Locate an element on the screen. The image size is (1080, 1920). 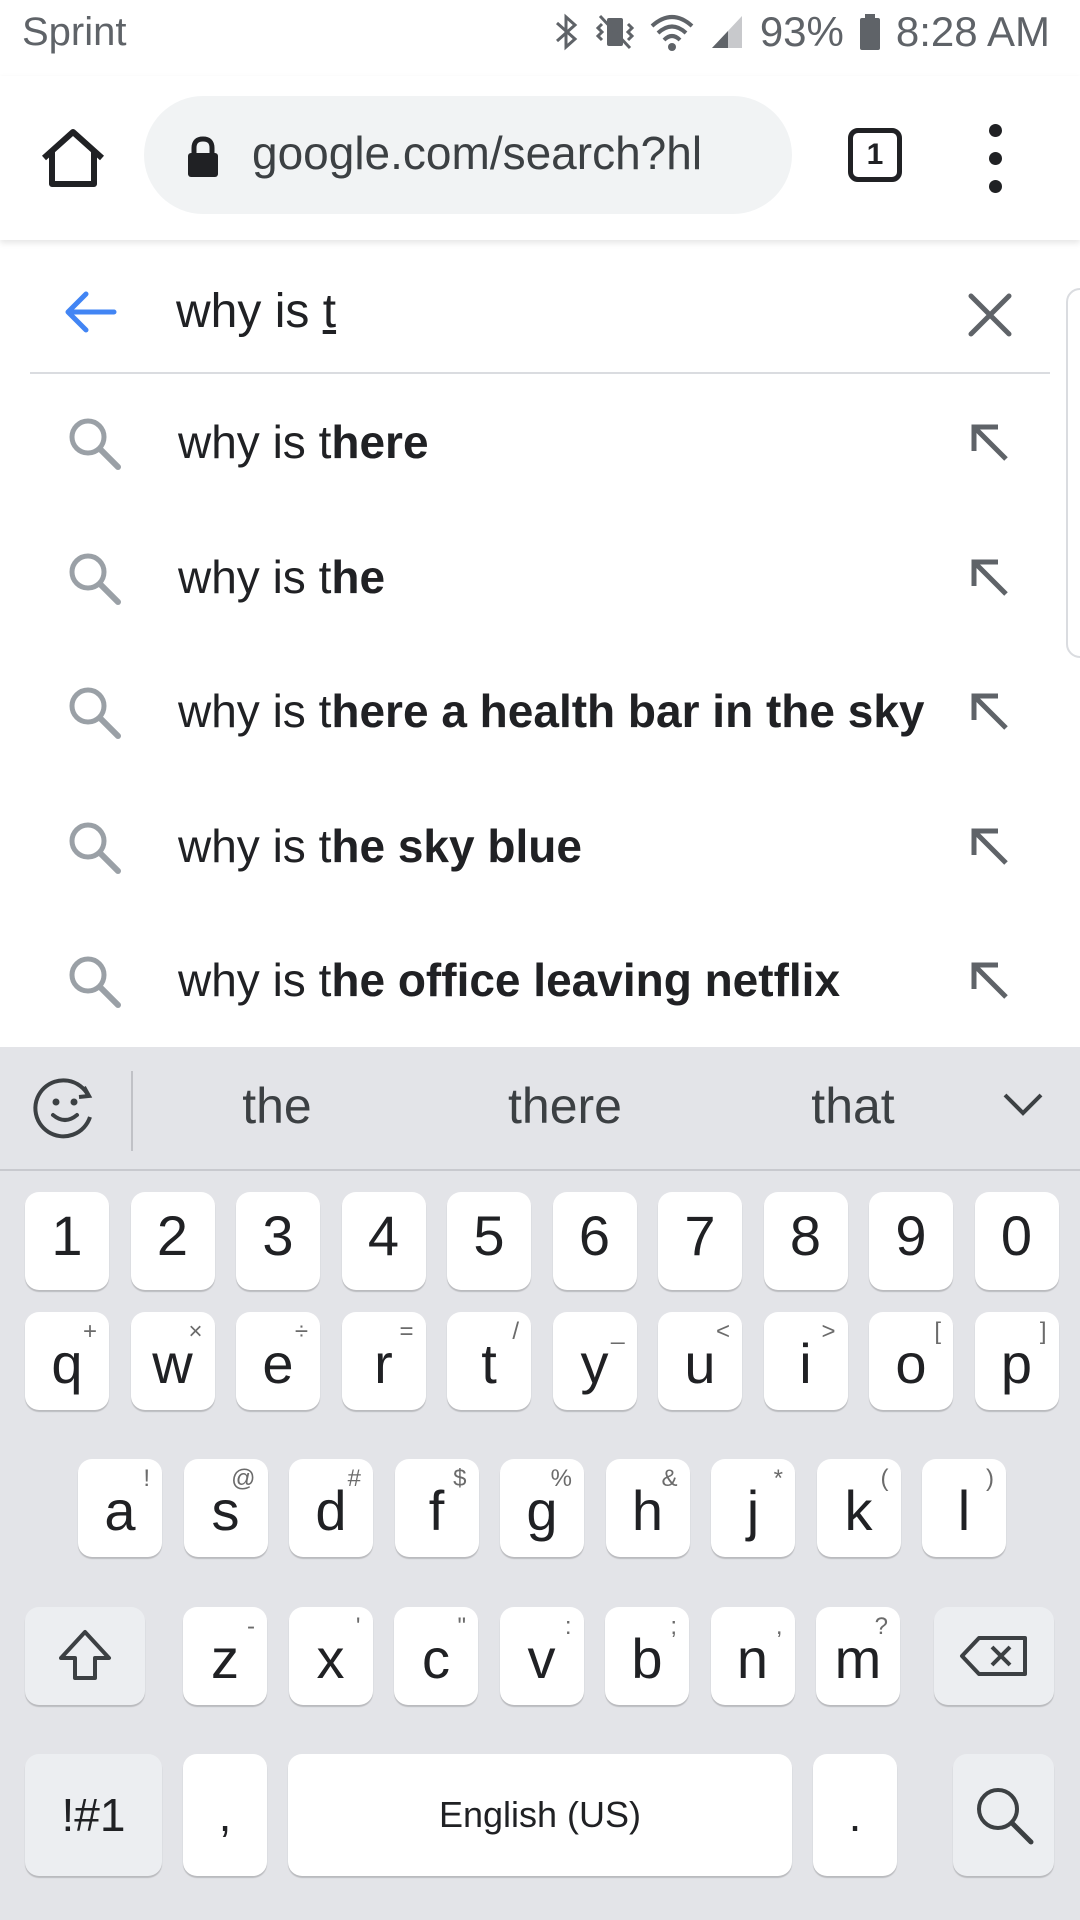
suggestion-item: why is there is located at coordinates (540, 442).